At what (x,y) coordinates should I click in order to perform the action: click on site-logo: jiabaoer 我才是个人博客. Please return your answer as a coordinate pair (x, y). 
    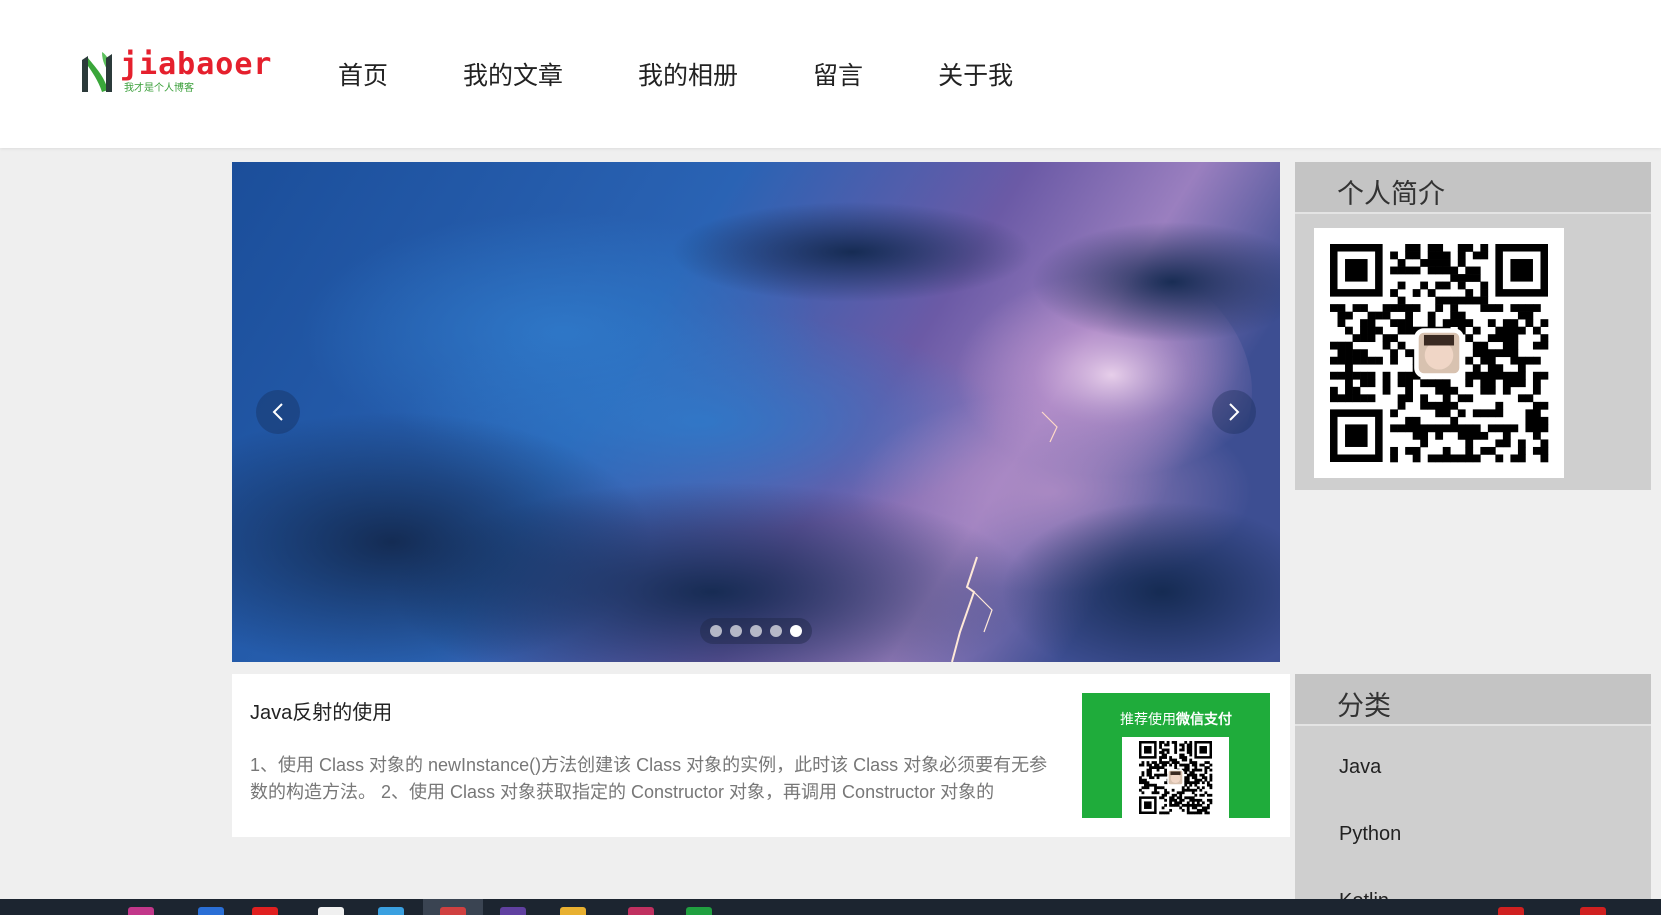
    Looking at the image, I should click on (175, 72).